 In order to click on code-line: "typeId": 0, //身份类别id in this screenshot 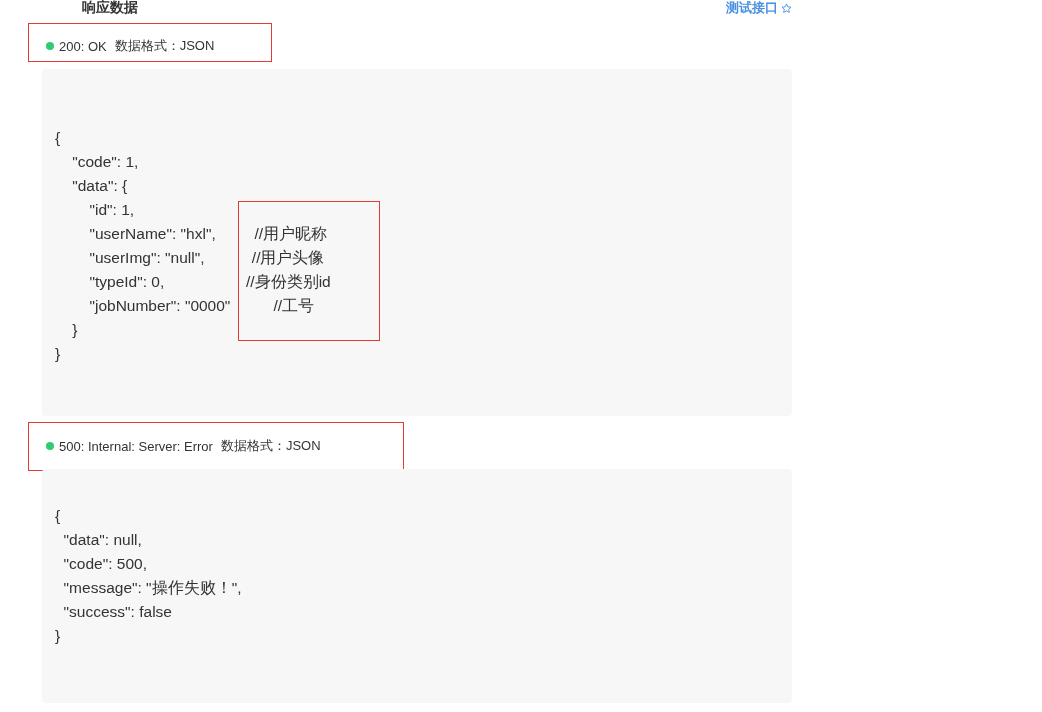, I will do `click(210, 282)`.